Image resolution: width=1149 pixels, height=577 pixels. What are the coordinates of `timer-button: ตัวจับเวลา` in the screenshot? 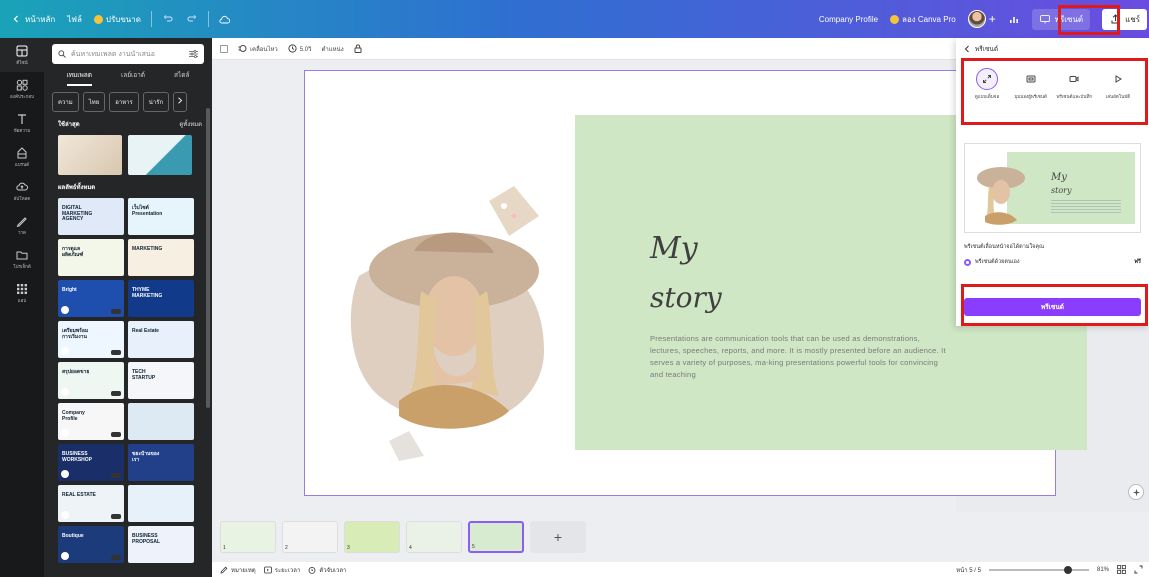 It's located at (327, 570).